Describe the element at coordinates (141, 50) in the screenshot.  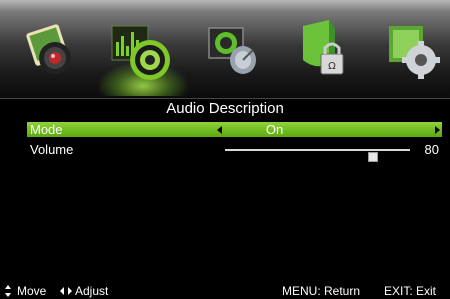
I see `sound-icon` at that location.